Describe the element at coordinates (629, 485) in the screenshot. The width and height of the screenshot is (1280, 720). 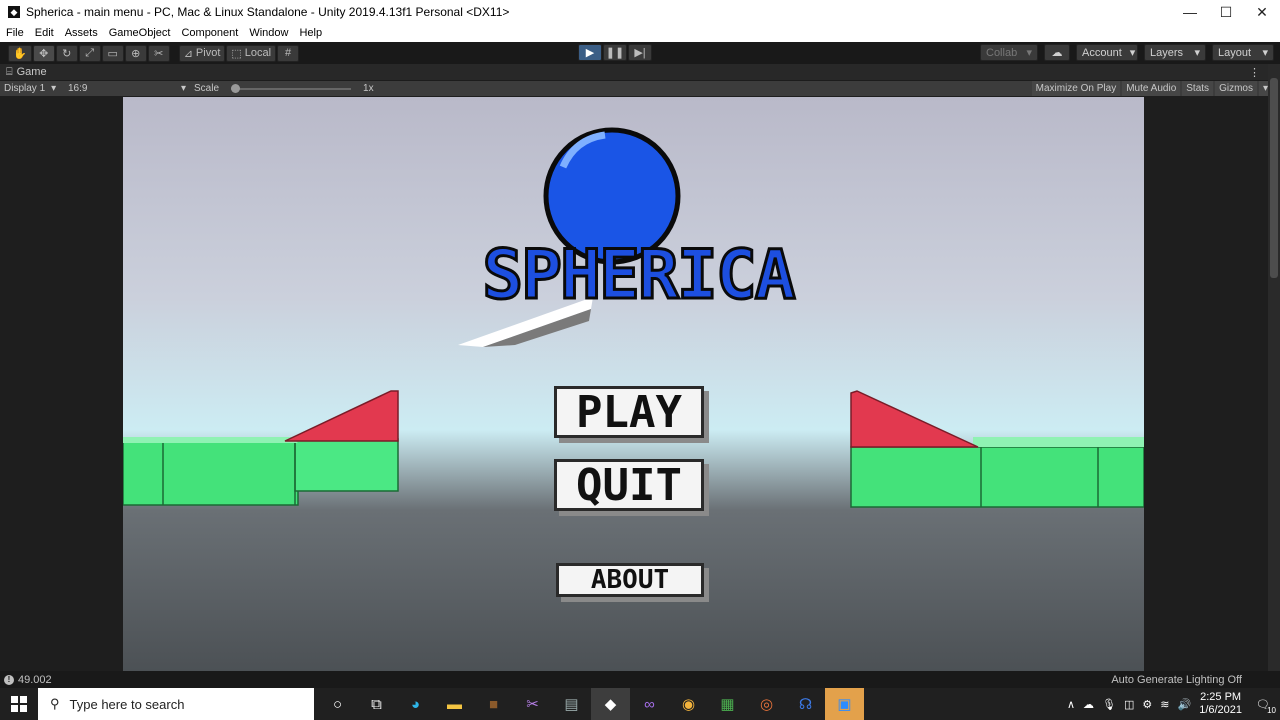
I see `quit-button: QUIT` at that location.